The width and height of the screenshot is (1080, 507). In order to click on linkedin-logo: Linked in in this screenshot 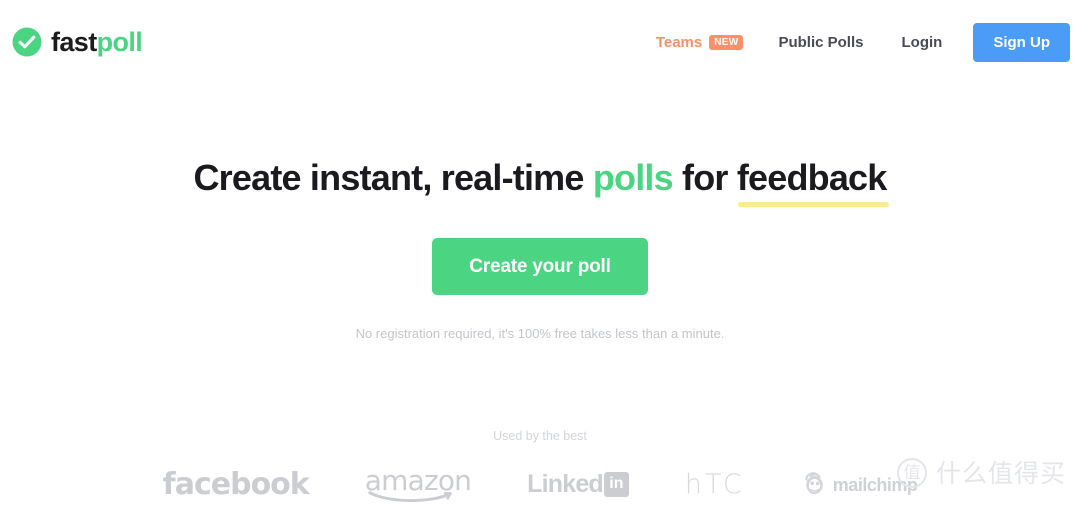, I will do `click(578, 485)`.